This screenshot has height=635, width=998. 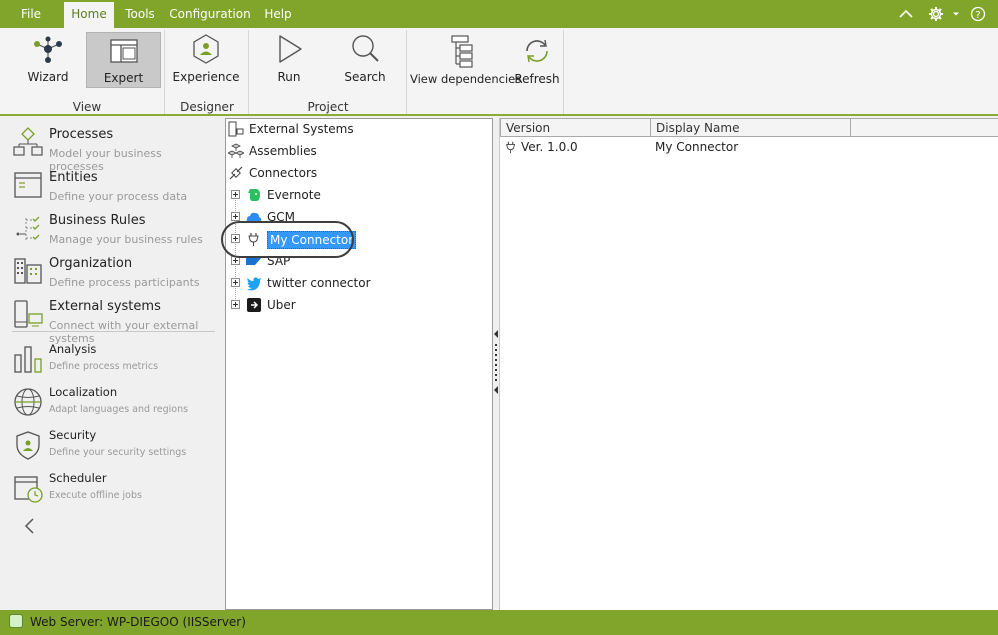 I want to click on view-dependencies-button: View dependencies, so click(x=466, y=62).